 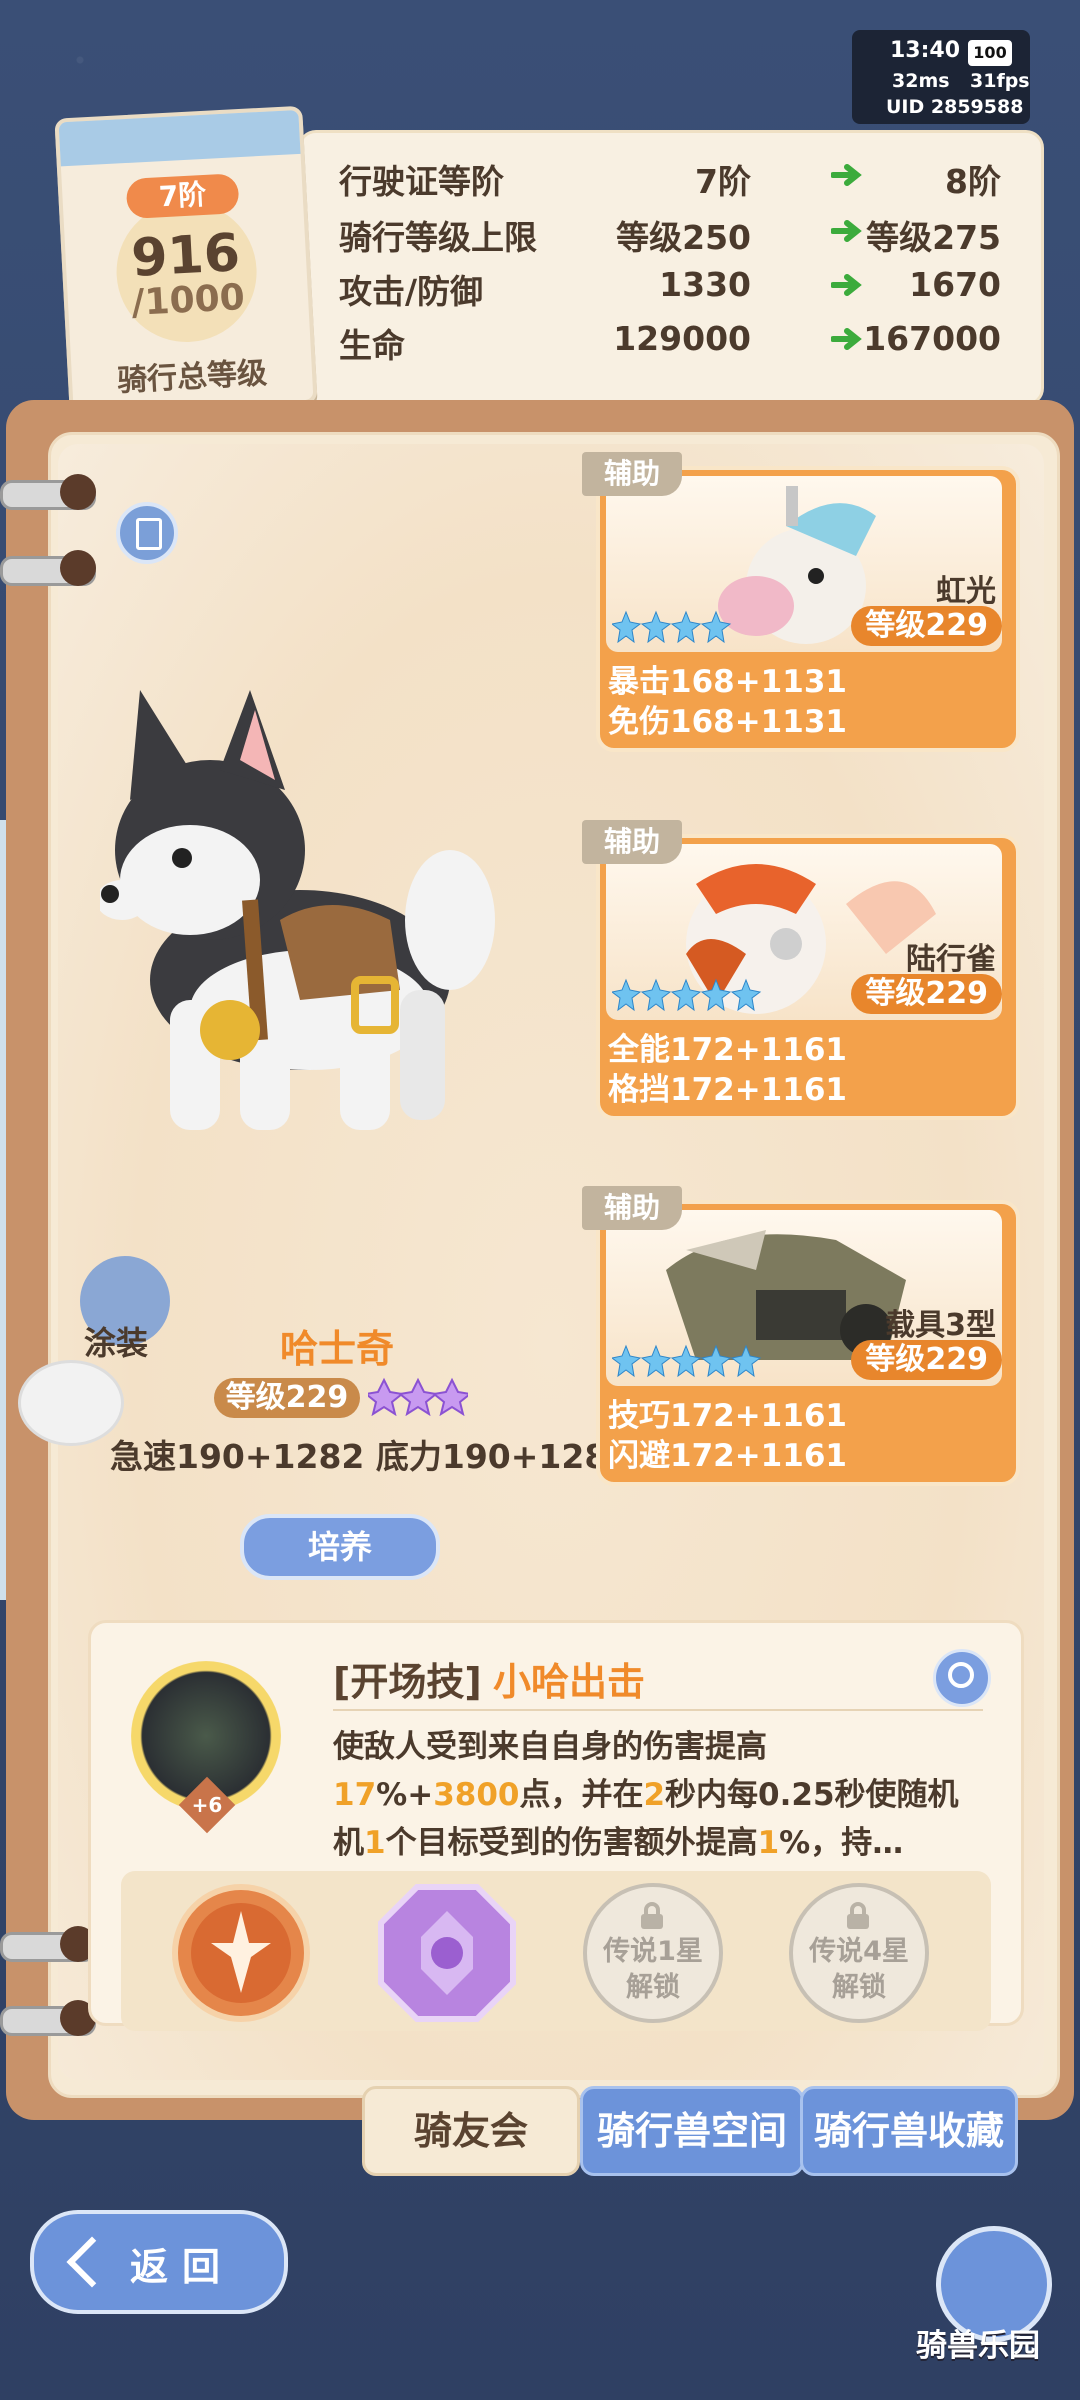 What do you see at coordinates (727, 1456) in the screenshot?
I see `helper-stat-2: 闪避172+1161` at bounding box center [727, 1456].